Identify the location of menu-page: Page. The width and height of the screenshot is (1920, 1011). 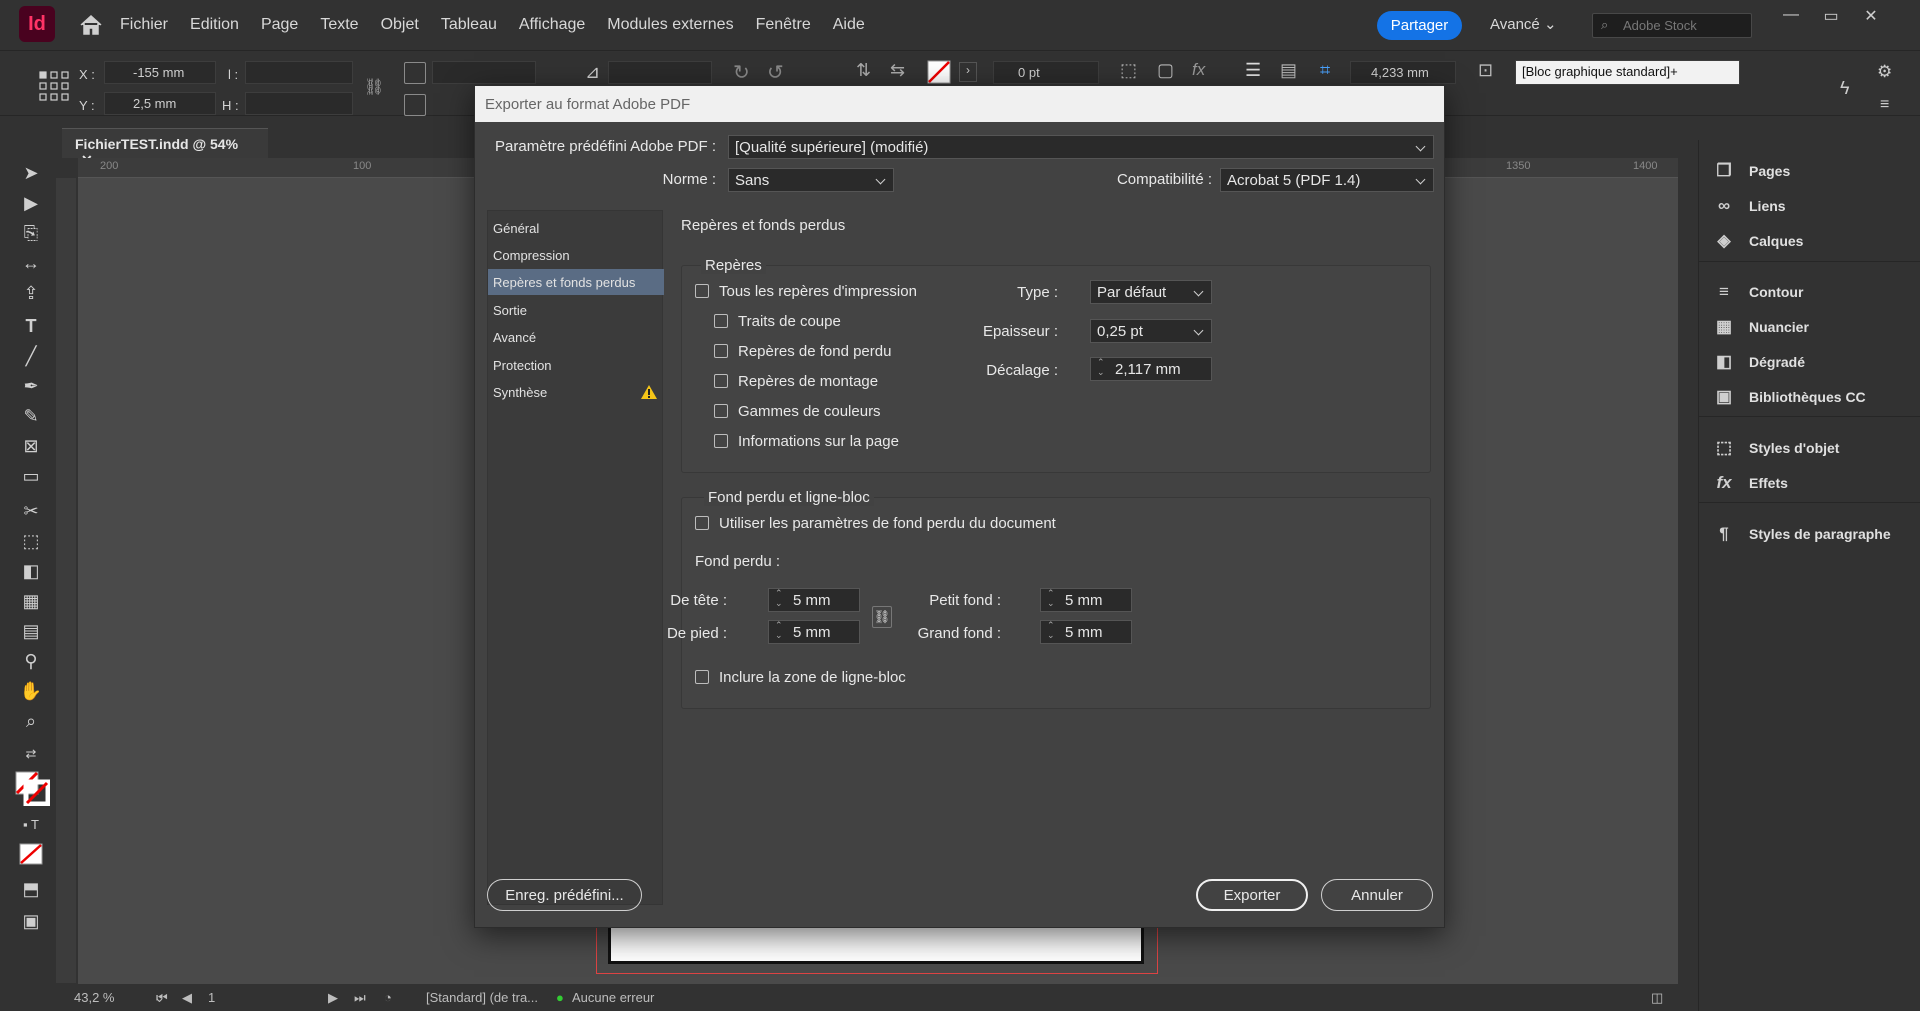
(279, 25).